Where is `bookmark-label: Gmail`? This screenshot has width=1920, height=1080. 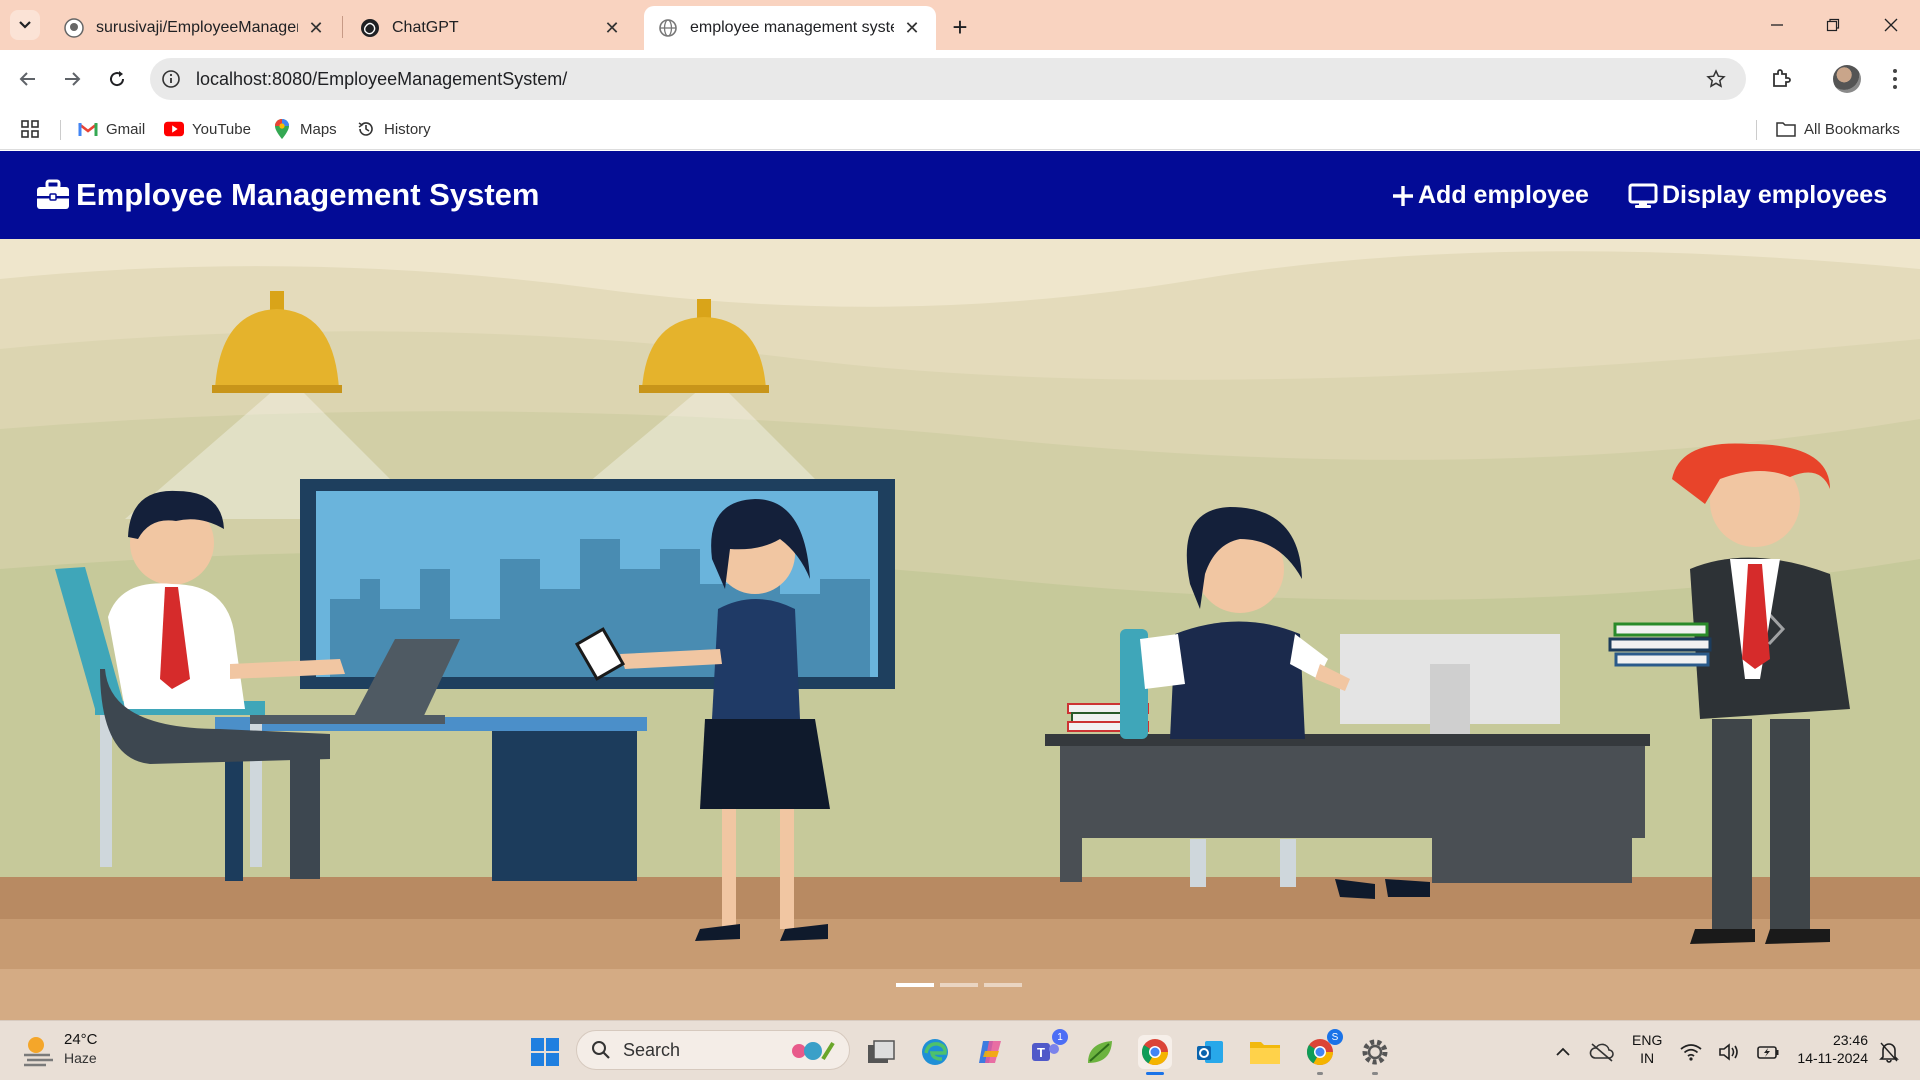
bookmark-label: Gmail is located at coordinates (126, 129).